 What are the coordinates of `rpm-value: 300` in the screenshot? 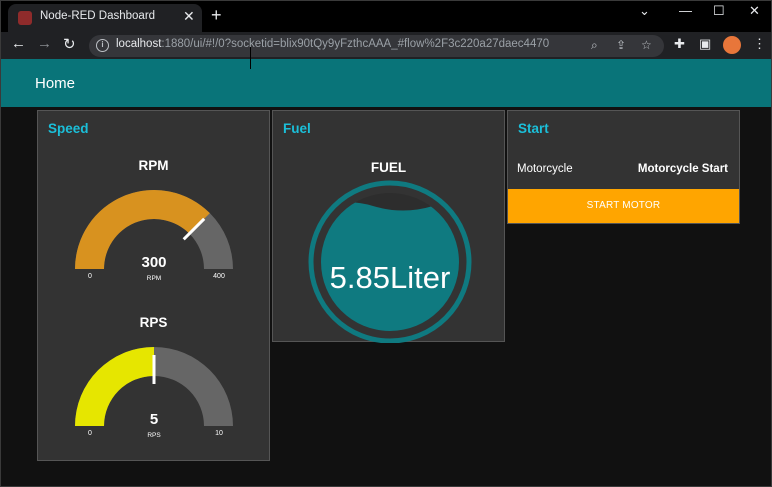 It's located at (153, 262).